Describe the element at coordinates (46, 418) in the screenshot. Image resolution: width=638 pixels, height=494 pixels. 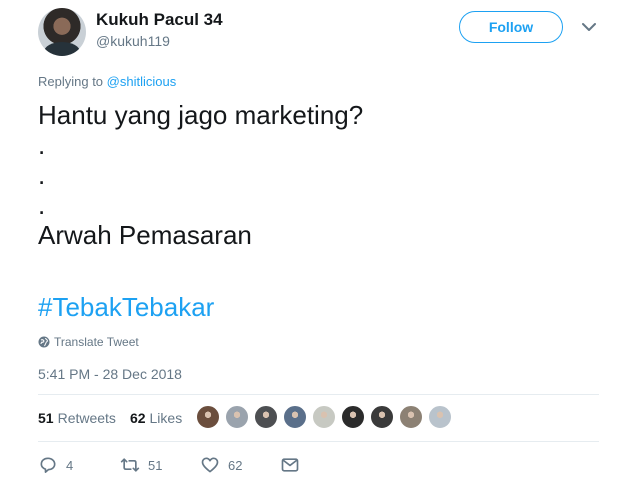
I see `retweets-count: 51` at that location.